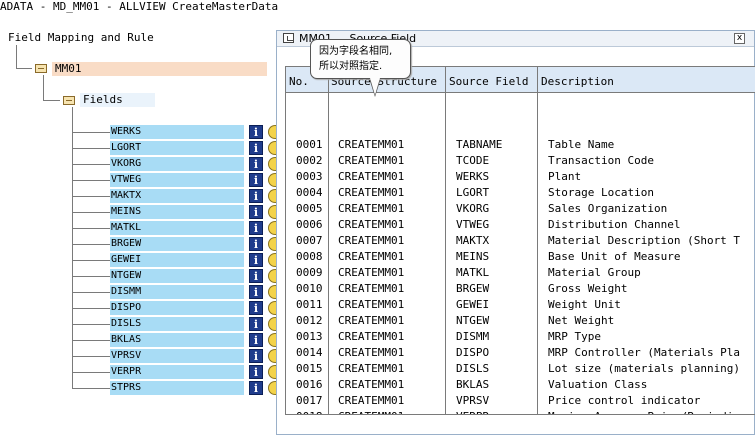  Describe the element at coordinates (520, 225) in the screenshot. I see `table-row: 0006 CREATEMM01 VTWEG Distribution Channel` at that location.